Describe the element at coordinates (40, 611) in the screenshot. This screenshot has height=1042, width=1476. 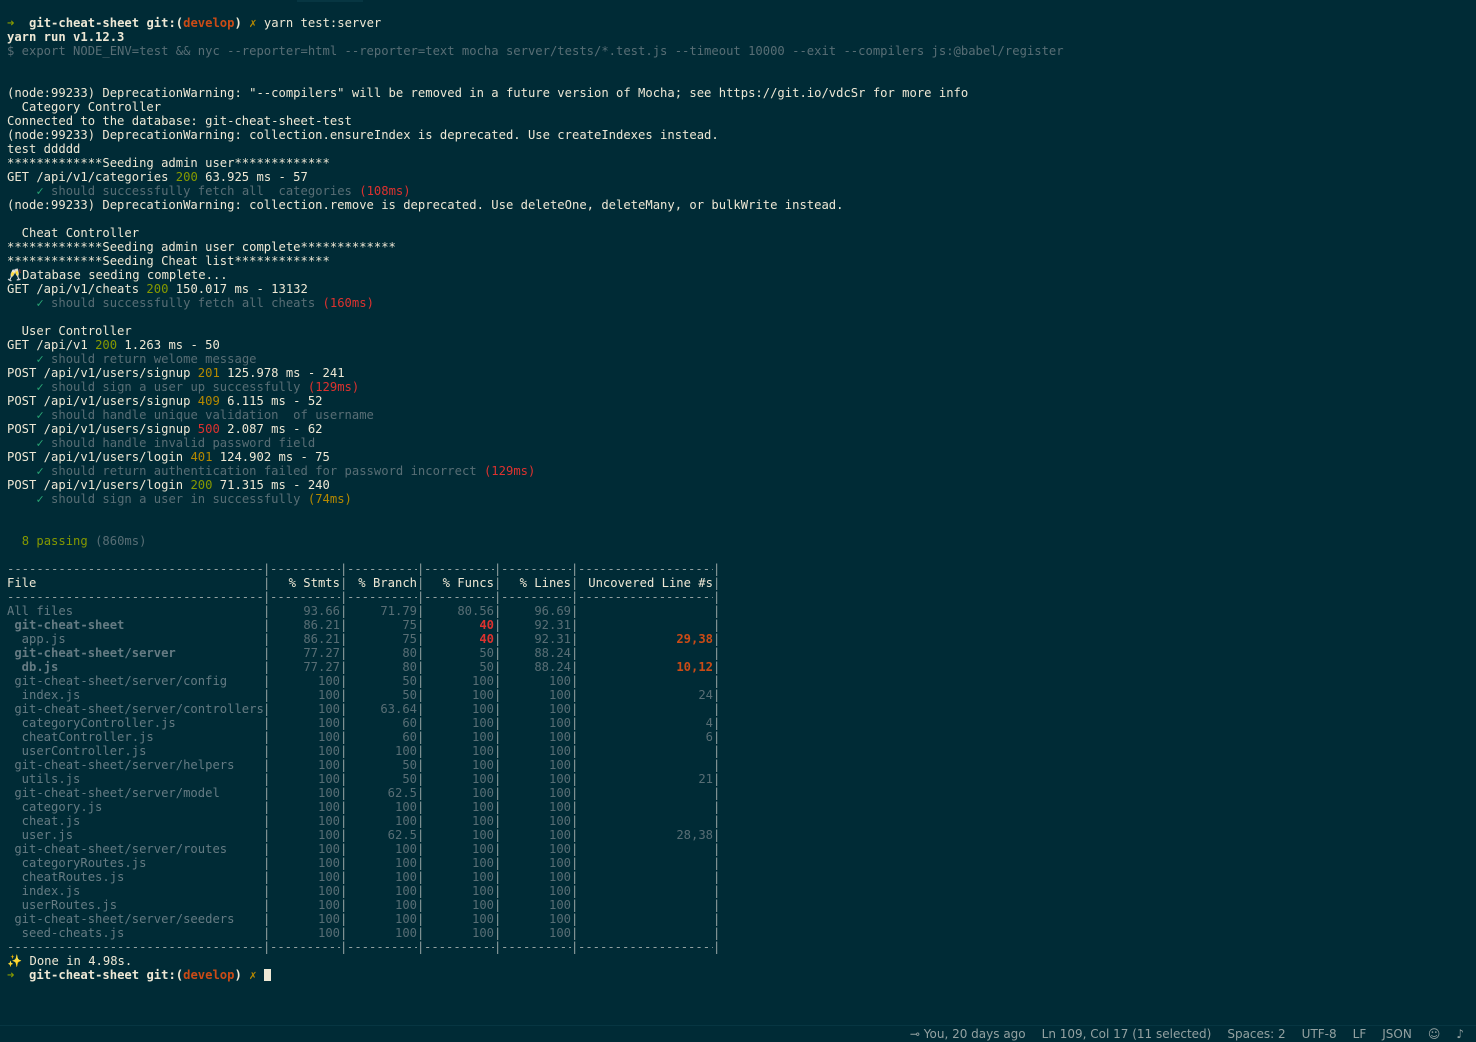
I see `coverage-file: All files` at that location.